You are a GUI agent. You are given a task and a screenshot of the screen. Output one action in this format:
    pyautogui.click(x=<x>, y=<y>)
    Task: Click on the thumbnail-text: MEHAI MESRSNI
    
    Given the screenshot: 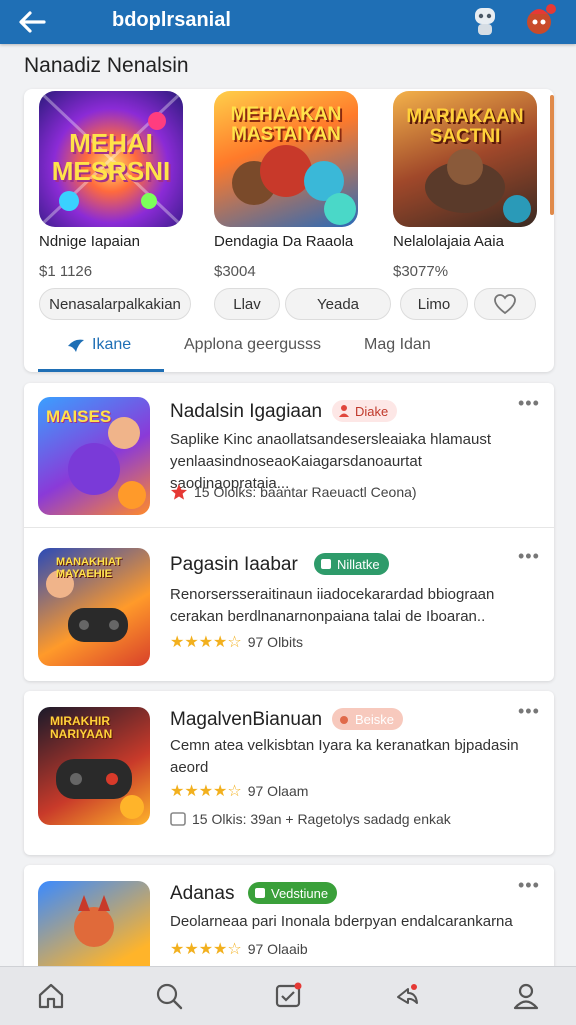 What is the action you would take?
    pyautogui.click(x=111, y=157)
    